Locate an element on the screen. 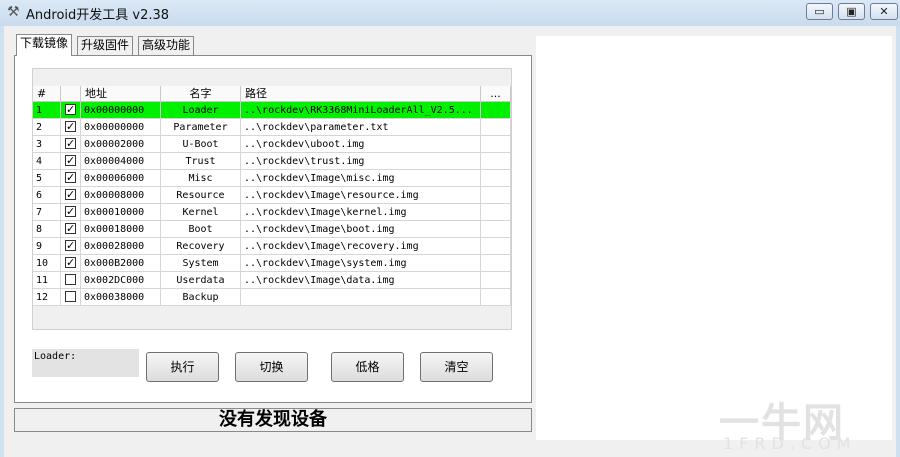  table-row: 4 ✓ 0x00004000 Trust ..\rockdev\trust.img is located at coordinates (272, 161).